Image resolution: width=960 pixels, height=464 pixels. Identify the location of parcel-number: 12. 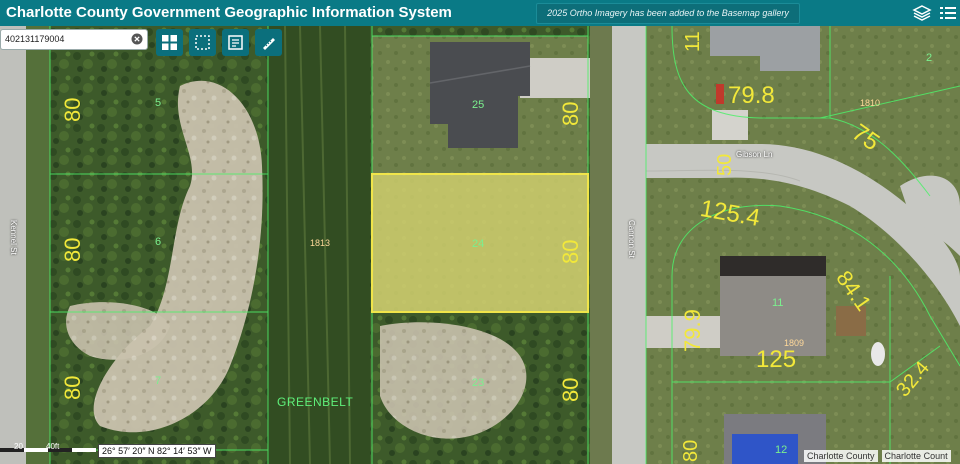
(781, 450).